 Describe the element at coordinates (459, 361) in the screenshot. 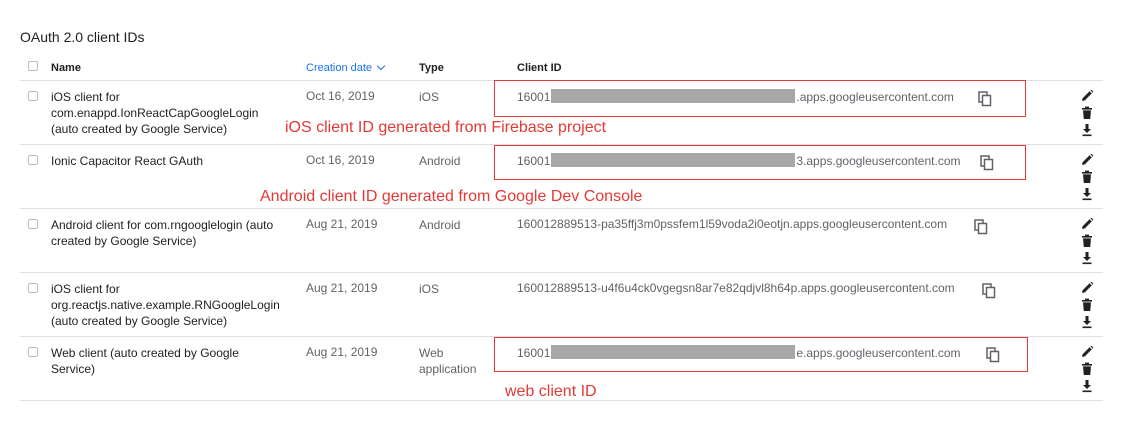

I see `client-type: Web application` at that location.